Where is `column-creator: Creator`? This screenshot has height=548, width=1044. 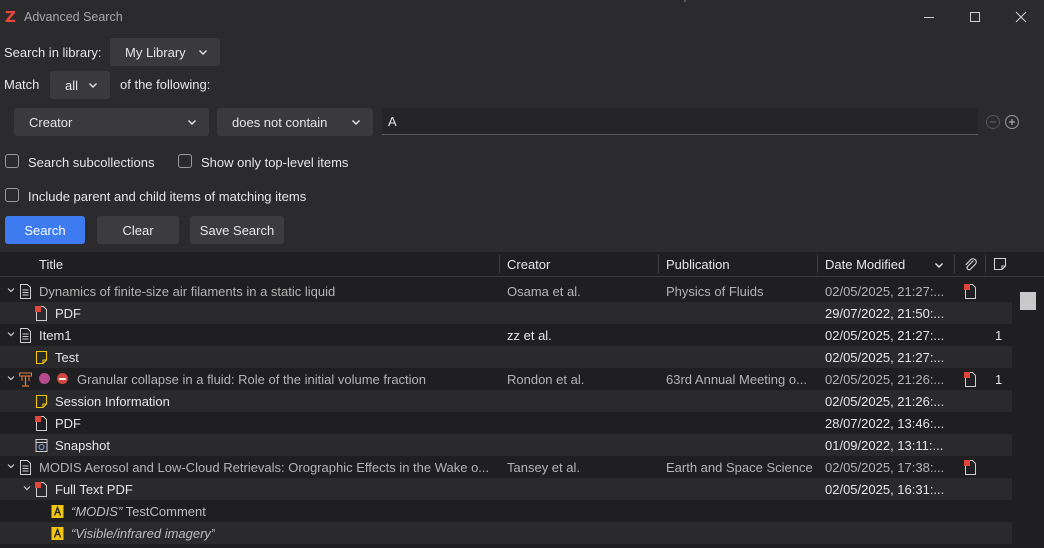
column-creator: Creator is located at coordinates (528, 264).